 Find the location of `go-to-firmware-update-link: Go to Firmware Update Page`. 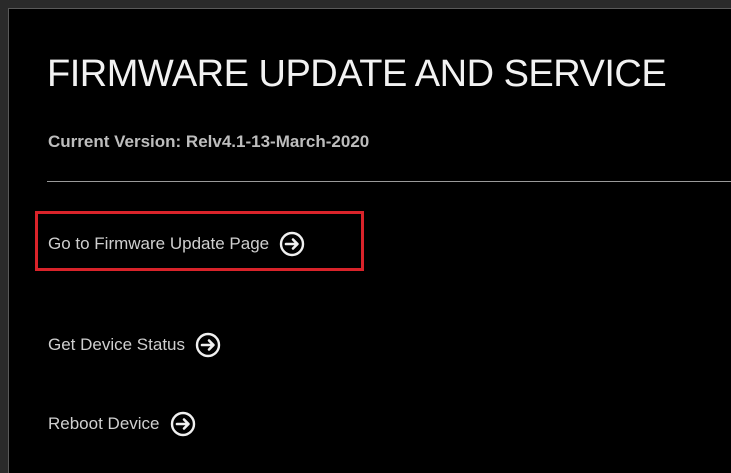

go-to-firmware-update-link: Go to Firmware Update Page is located at coordinates (176, 244).